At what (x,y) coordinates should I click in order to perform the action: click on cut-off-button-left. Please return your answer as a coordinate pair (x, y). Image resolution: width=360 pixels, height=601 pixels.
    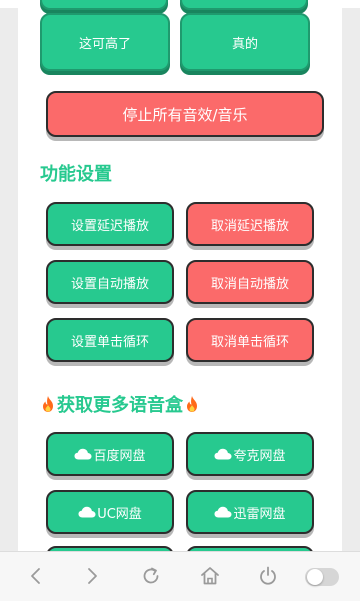
    Looking at the image, I should click on (104, 5).